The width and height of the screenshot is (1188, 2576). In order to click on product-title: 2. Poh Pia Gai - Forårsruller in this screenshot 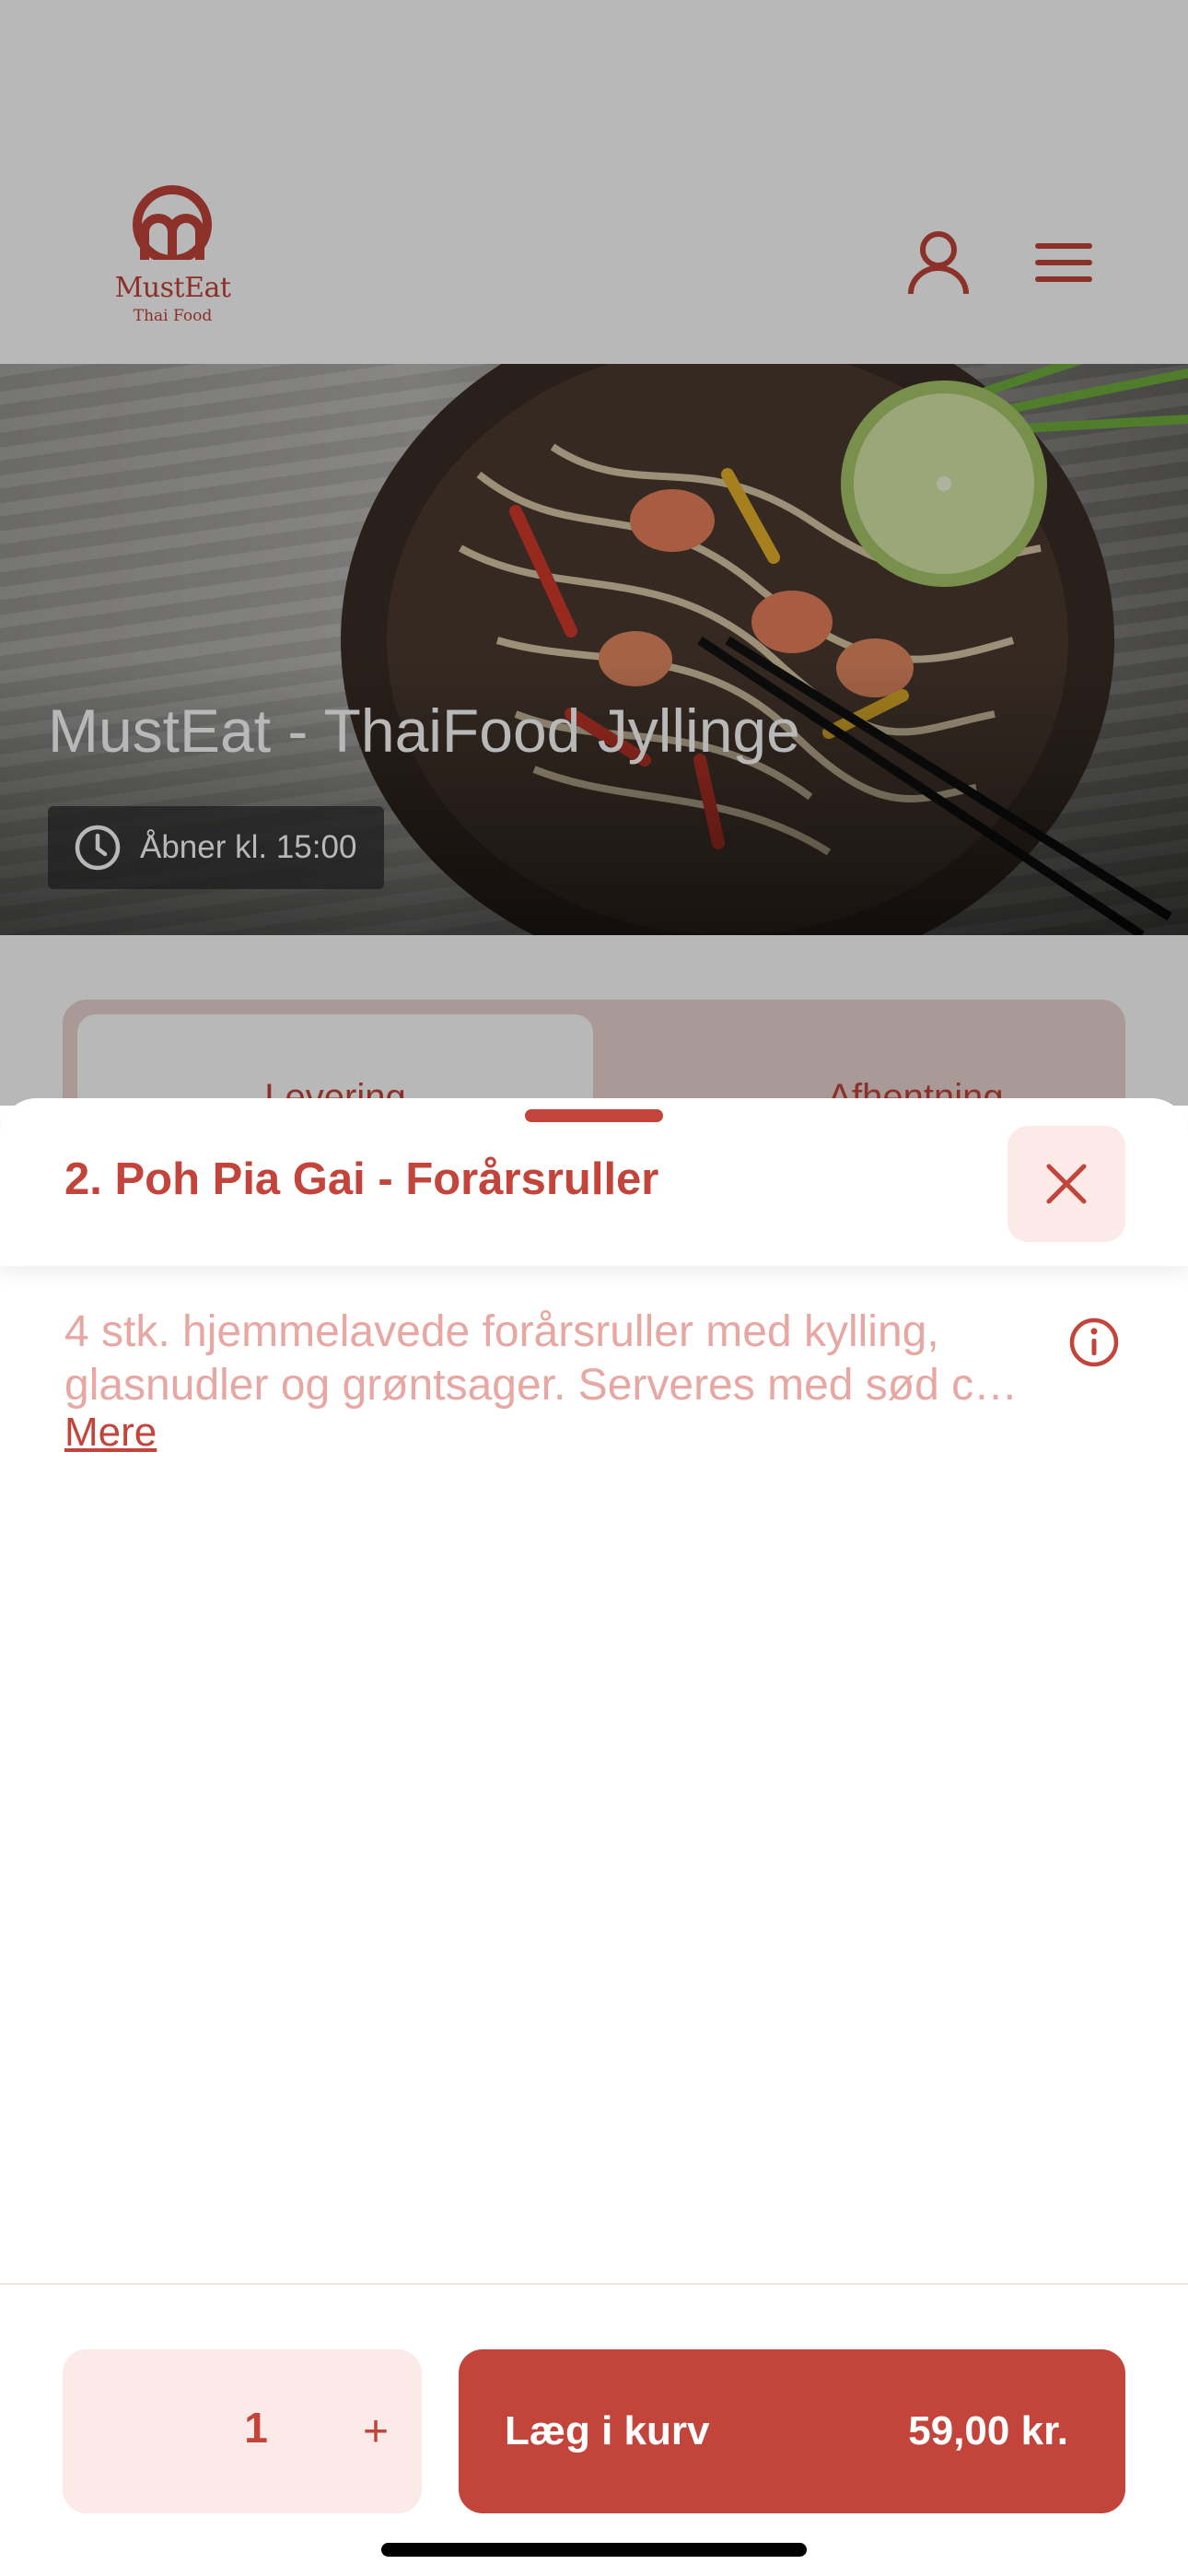, I will do `click(361, 1179)`.